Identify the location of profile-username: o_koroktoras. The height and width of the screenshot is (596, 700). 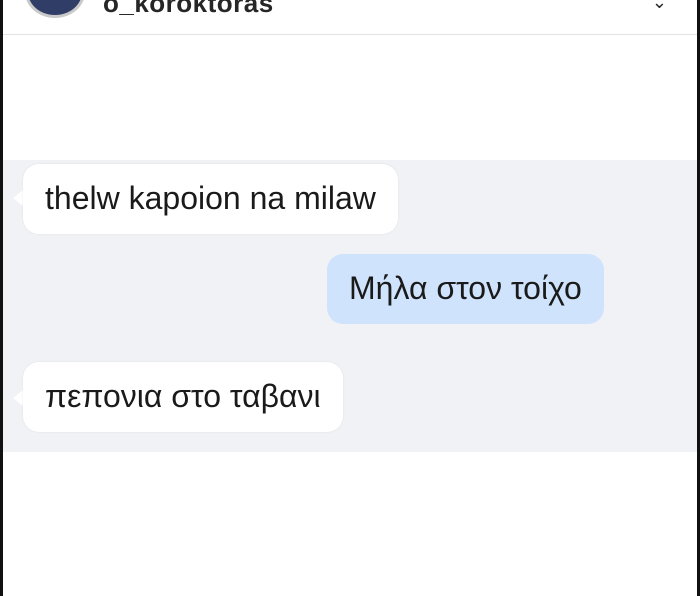
(188, 9).